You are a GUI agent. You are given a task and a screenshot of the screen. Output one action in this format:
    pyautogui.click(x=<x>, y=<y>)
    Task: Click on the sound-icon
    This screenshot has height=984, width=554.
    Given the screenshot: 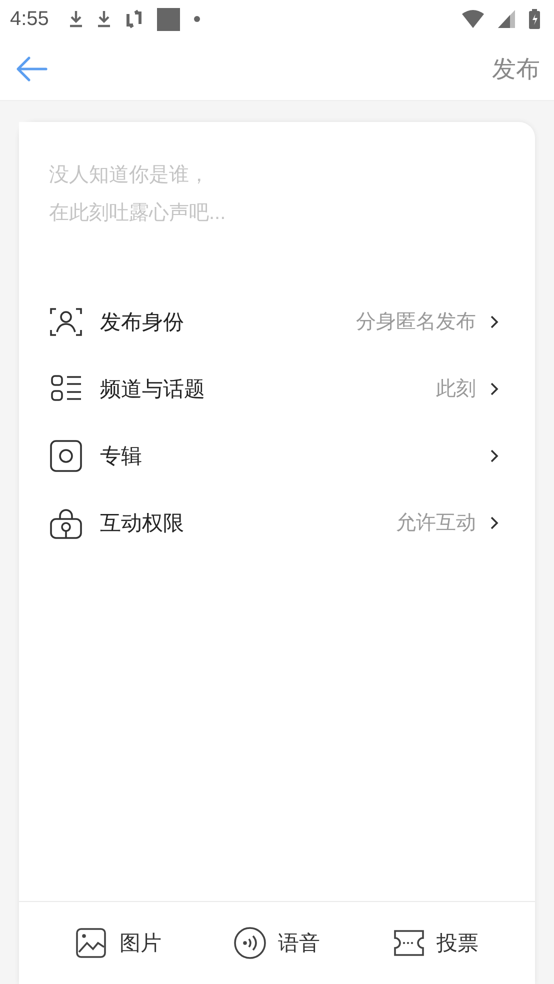 What is the action you would take?
    pyautogui.click(x=250, y=943)
    